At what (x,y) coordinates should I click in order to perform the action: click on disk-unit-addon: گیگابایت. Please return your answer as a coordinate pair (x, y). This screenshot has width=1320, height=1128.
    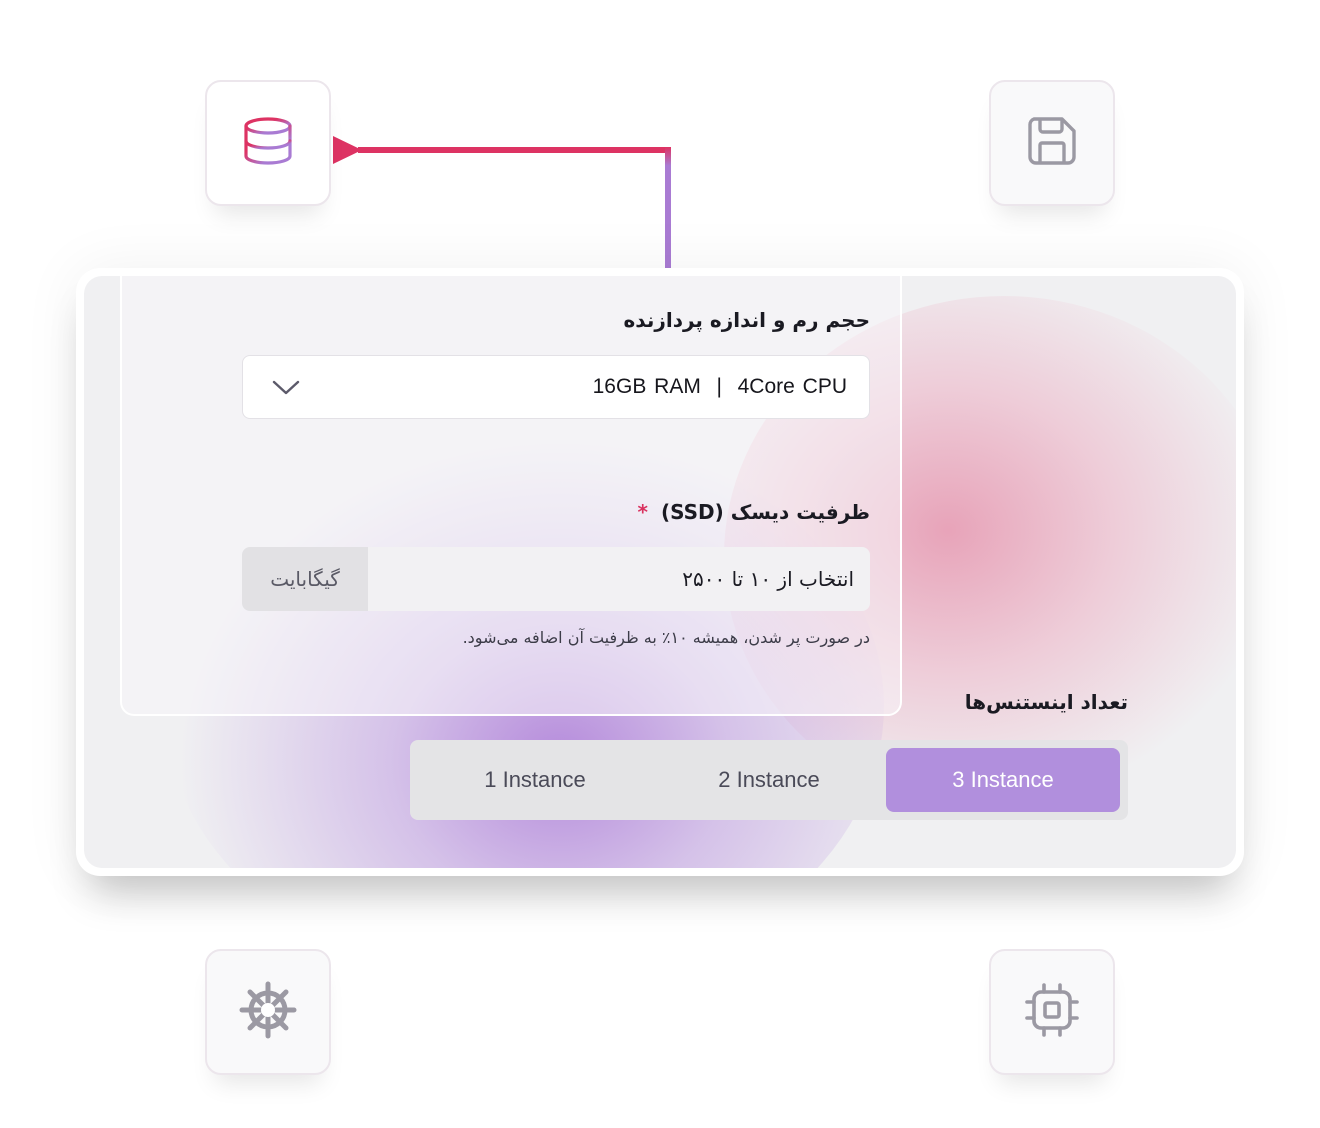
    Looking at the image, I should click on (305, 579).